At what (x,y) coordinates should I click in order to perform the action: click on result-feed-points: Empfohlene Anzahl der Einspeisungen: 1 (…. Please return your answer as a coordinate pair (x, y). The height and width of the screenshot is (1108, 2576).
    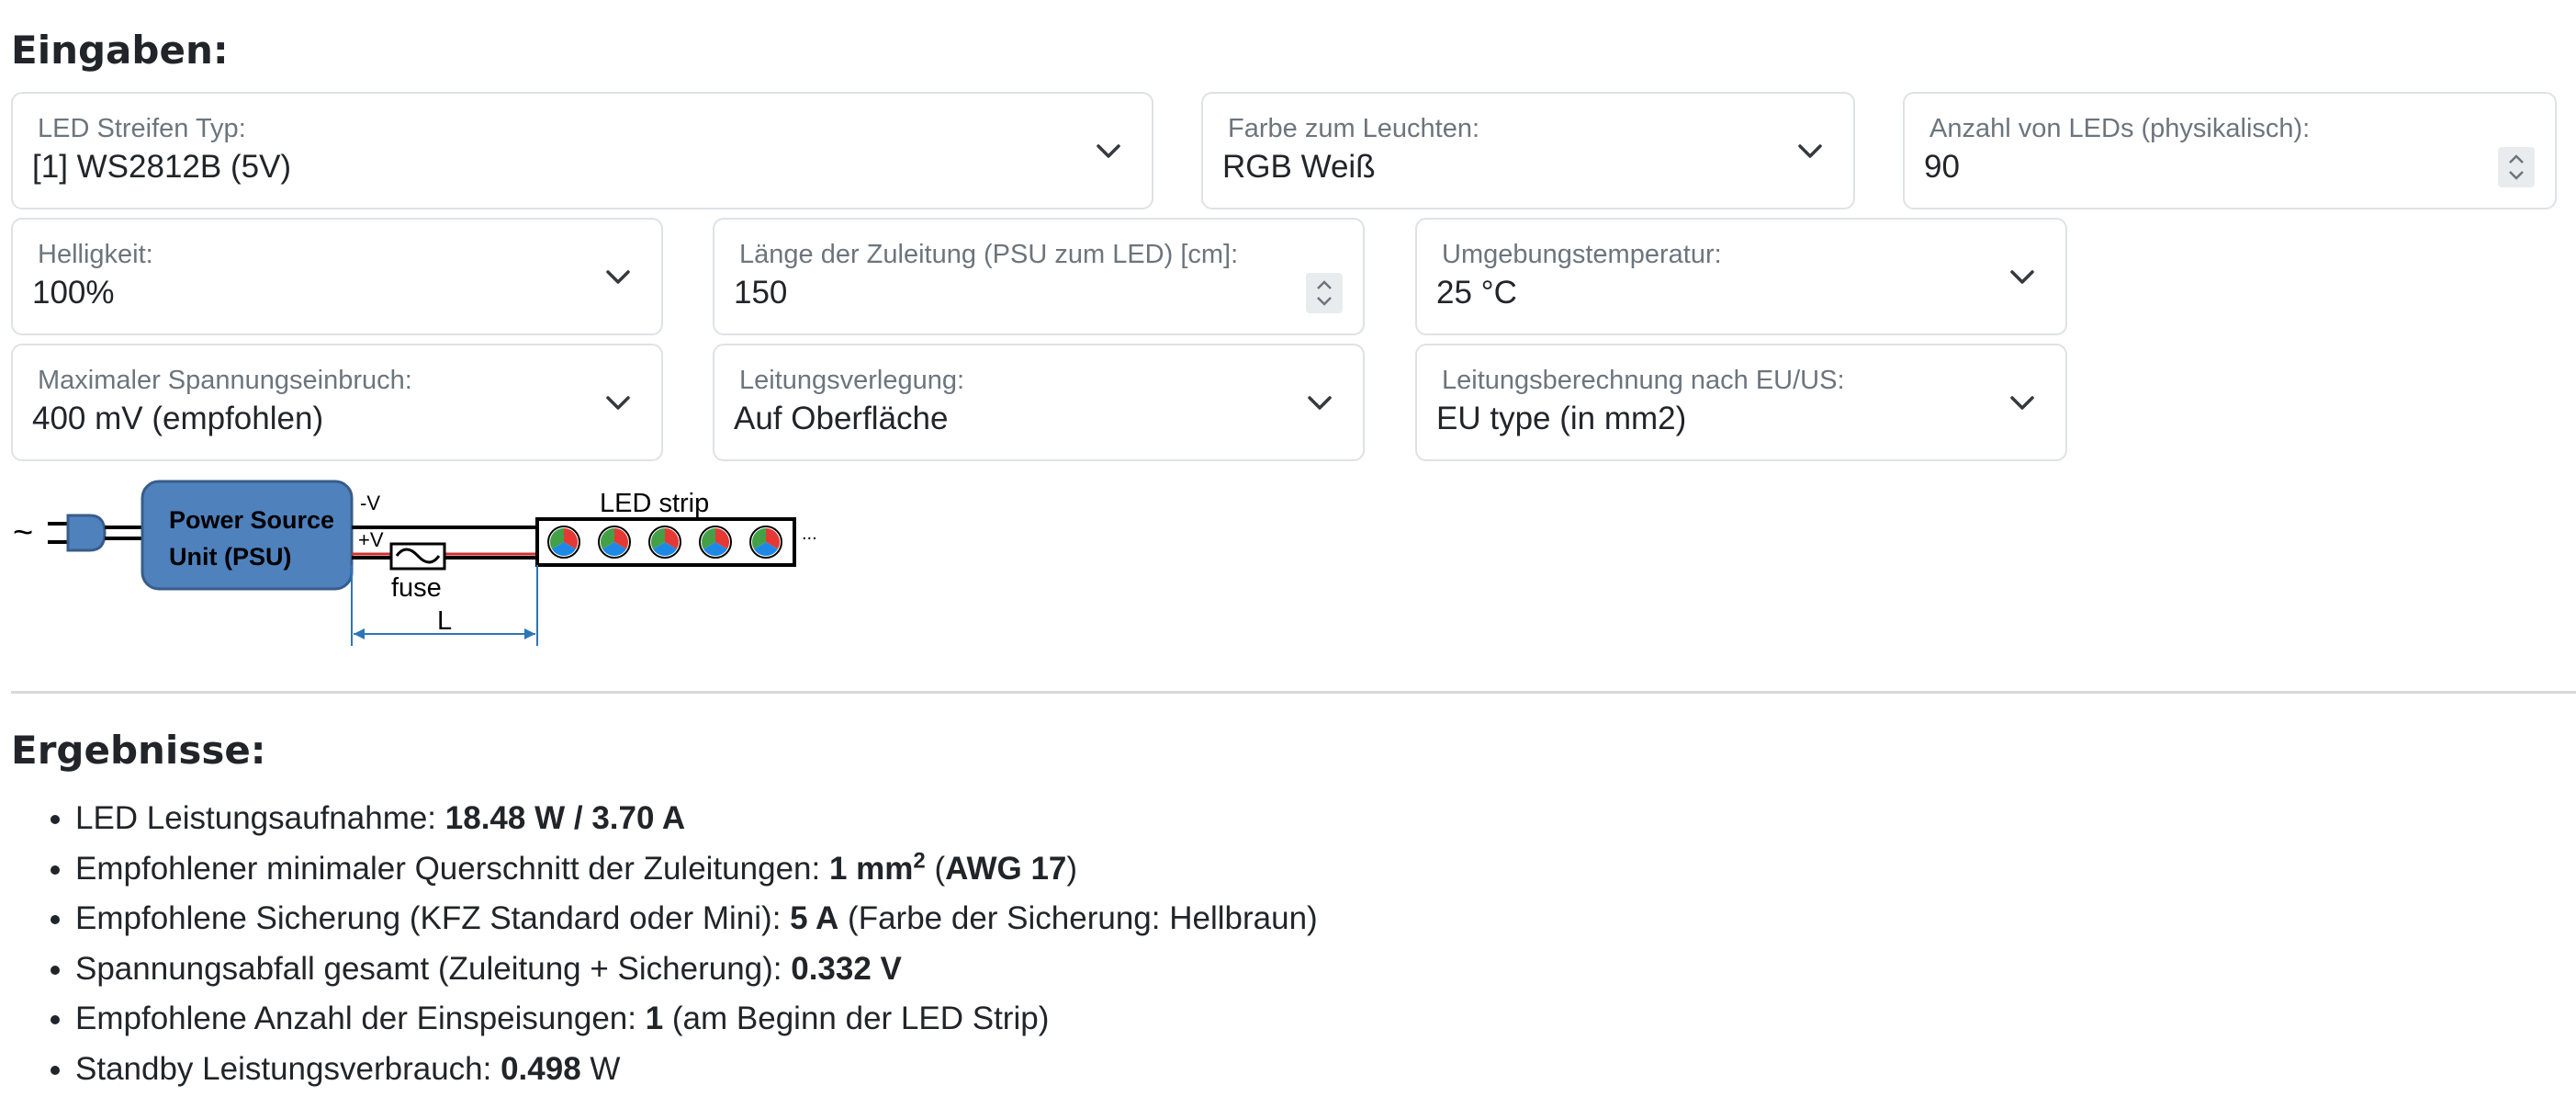
    Looking at the image, I should click on (696, 1019).